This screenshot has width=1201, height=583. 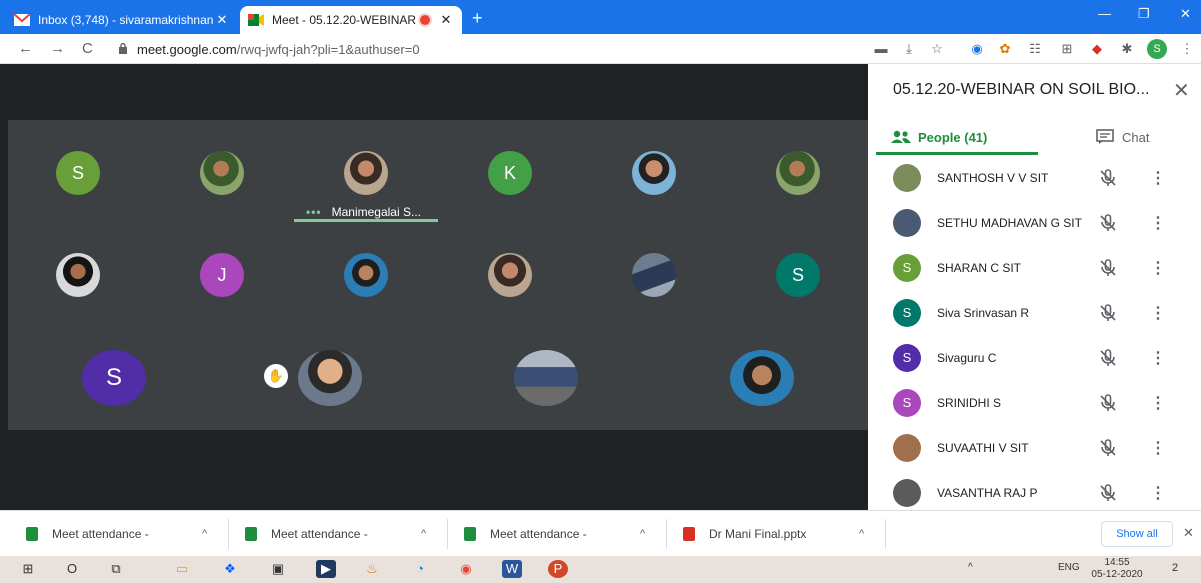 I want to click on avatar: S, so click(x=907, y=403).